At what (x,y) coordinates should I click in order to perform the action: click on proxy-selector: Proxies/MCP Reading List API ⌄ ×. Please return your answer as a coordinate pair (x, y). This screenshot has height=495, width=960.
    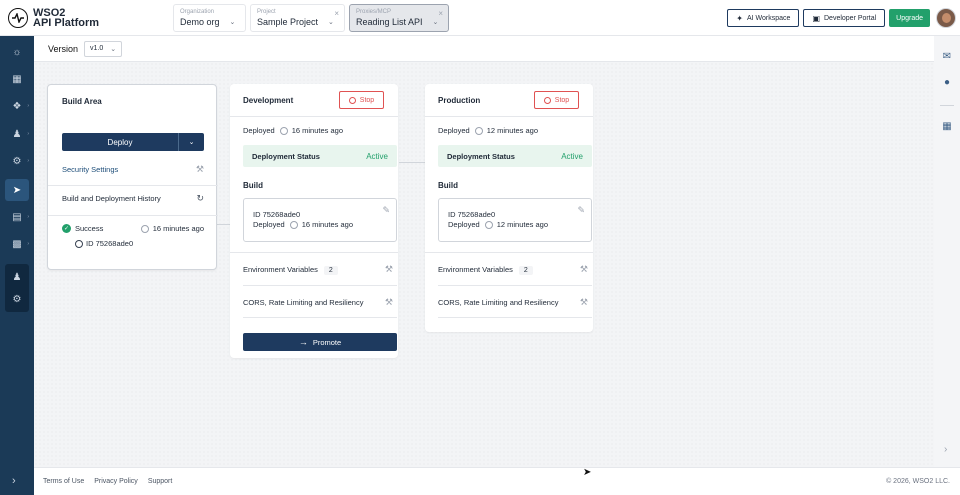
    Looking at the image, I should click on (399, 17).